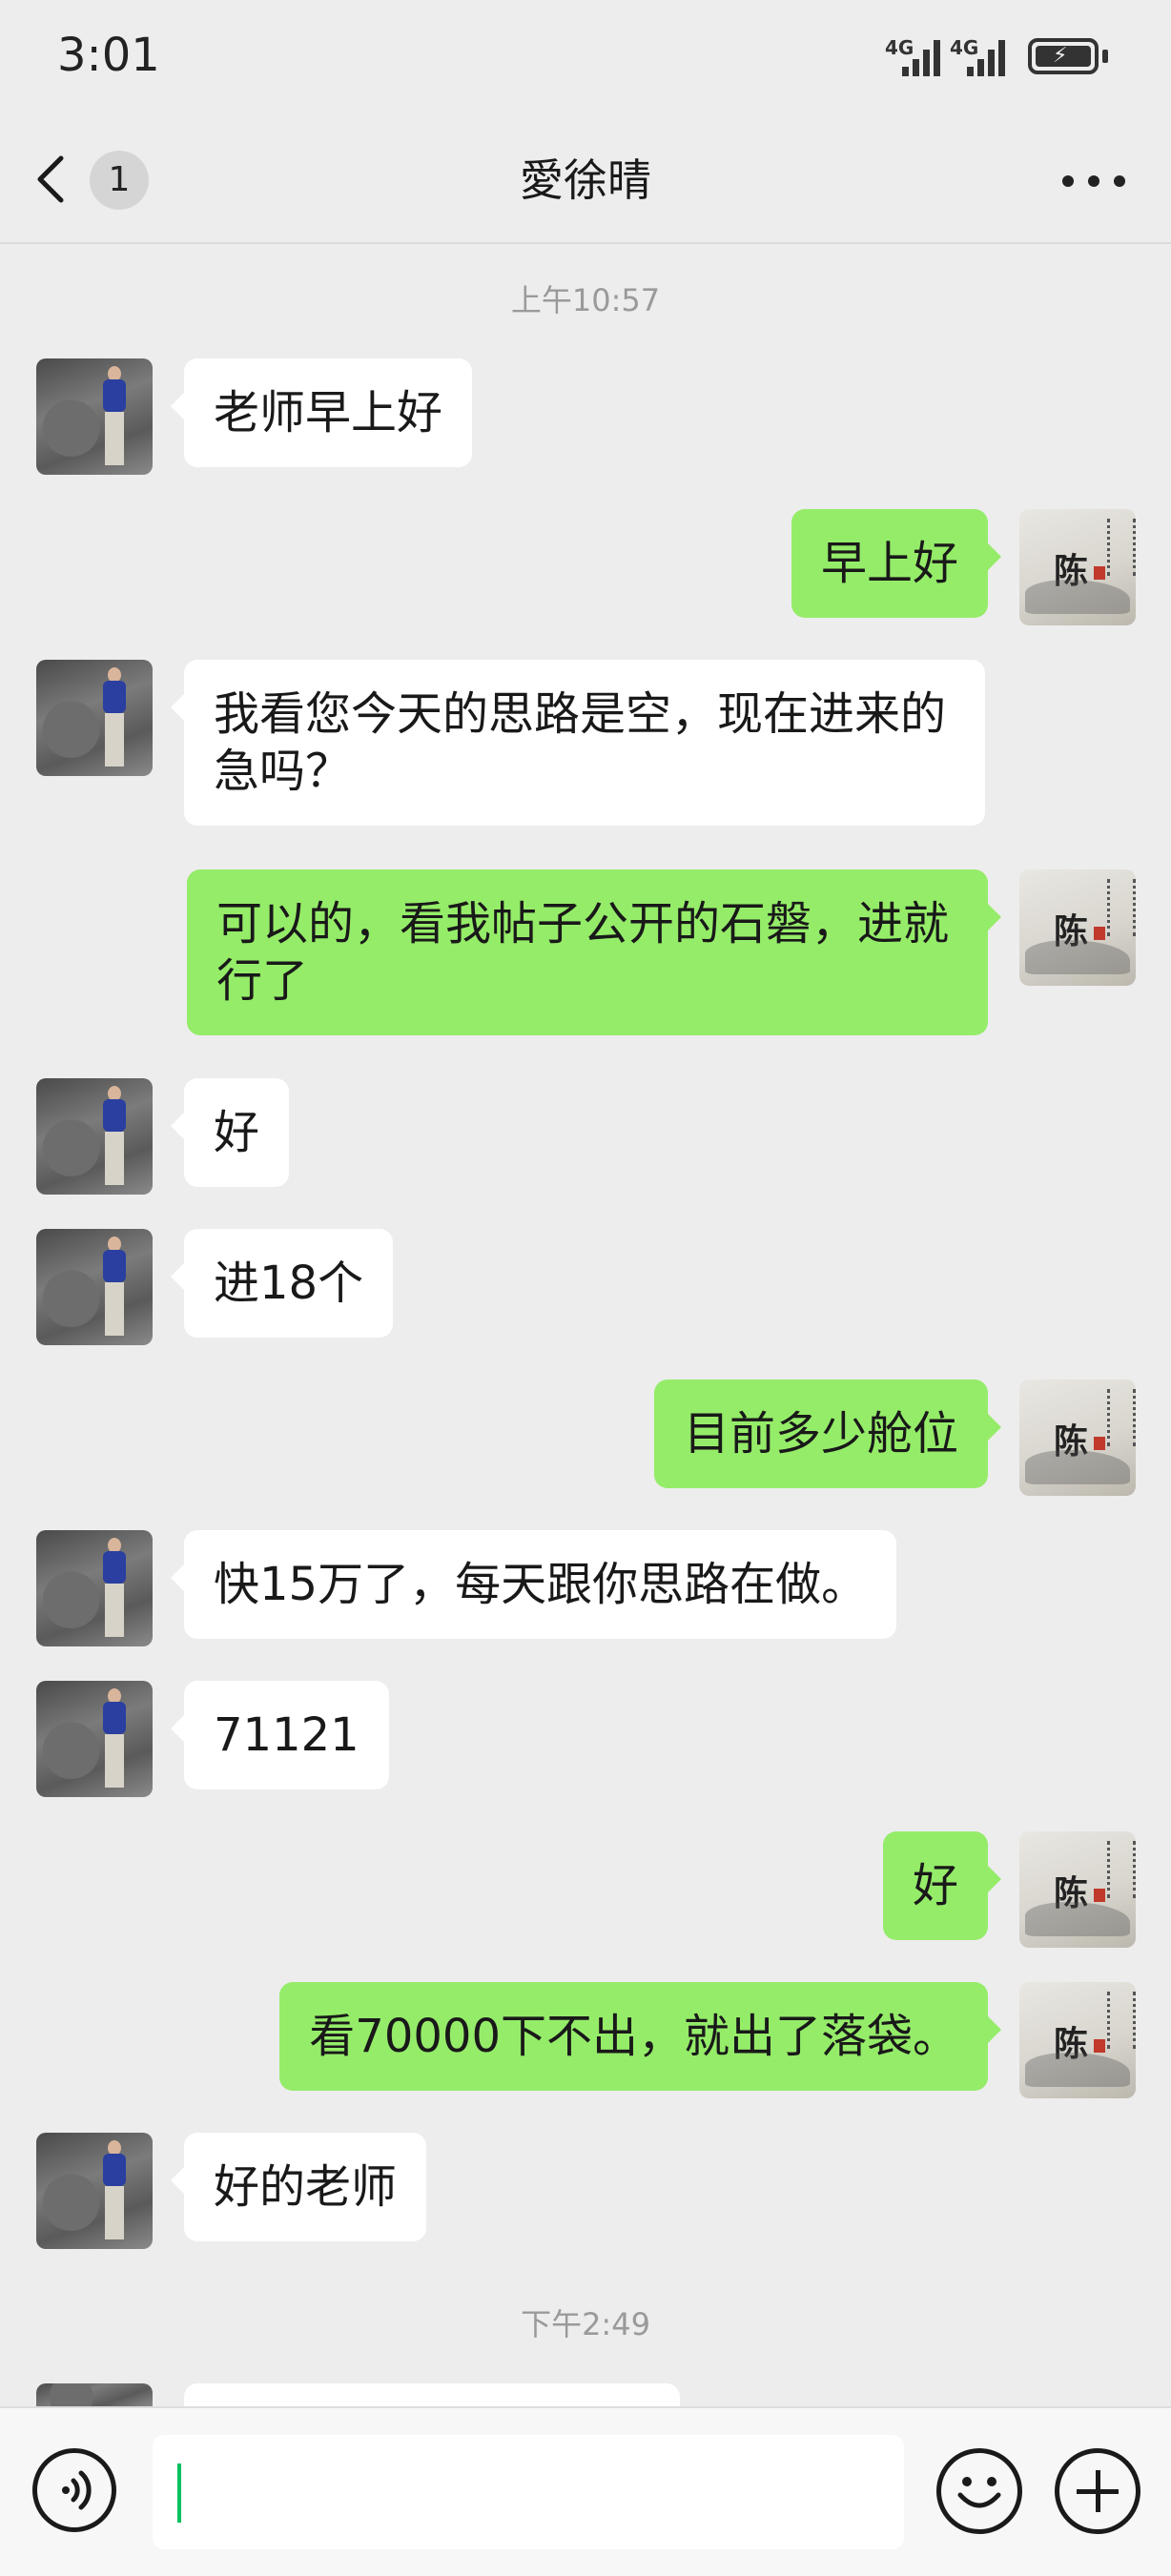 This screenshot has height=2576, width=1171. I want to click on message-bubble-left: 进18个, so click(282, 1283).